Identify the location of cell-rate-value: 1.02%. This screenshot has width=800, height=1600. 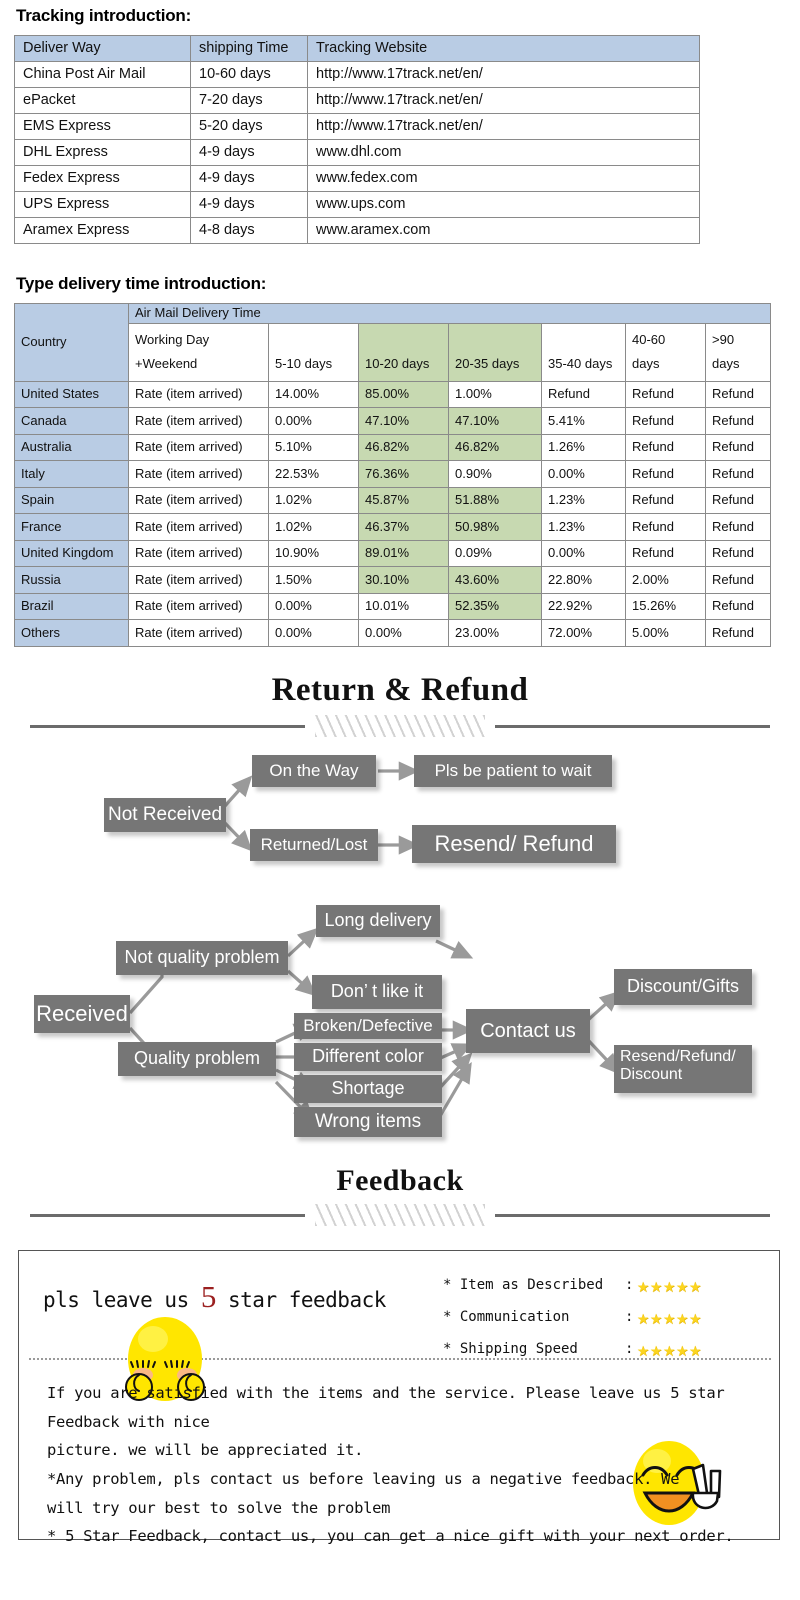
(313, 500).